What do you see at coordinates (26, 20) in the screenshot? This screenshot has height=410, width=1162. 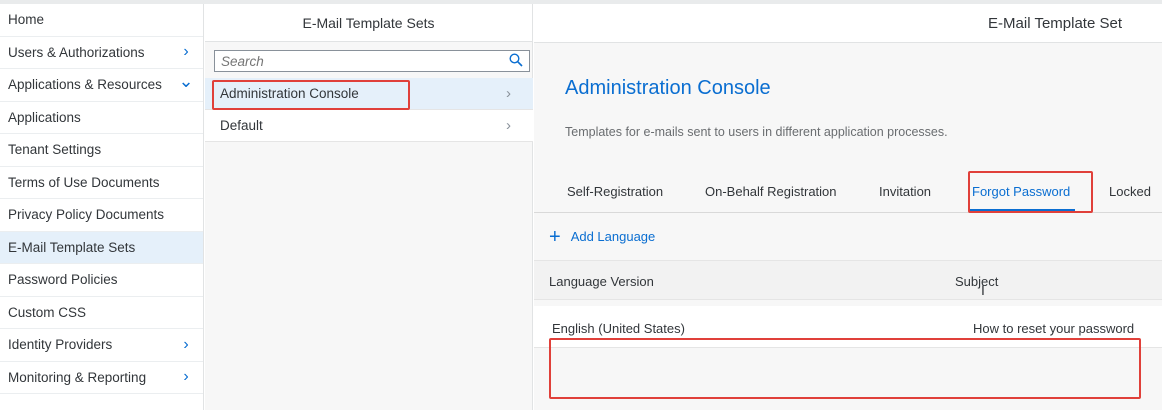 I see `nav-item-label: Home` at bounding box center [26, 20].